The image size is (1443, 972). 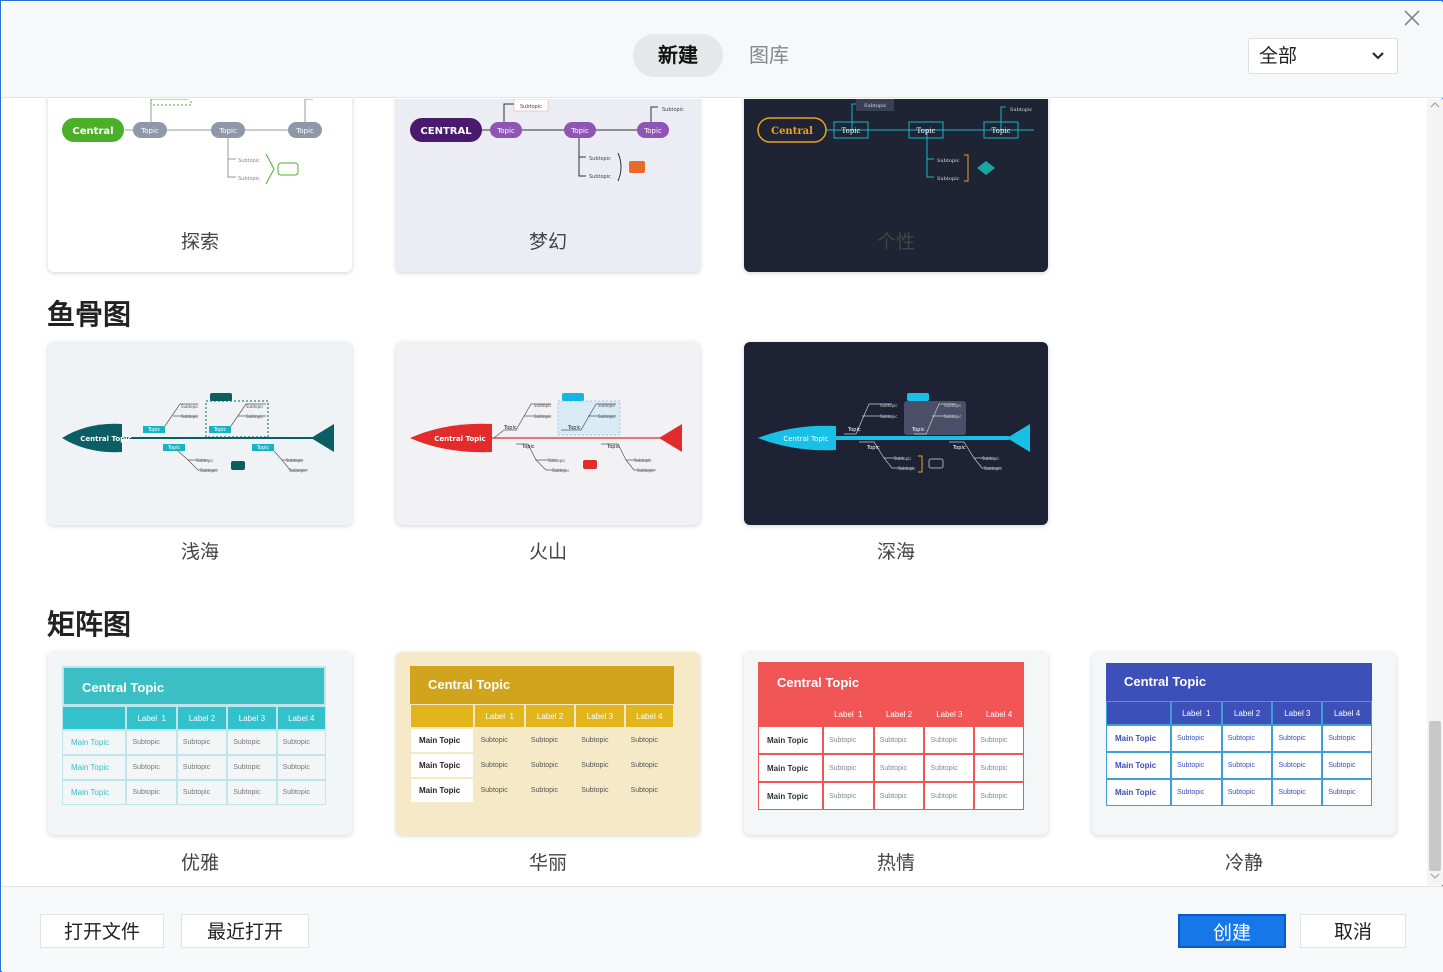 I want to click on scrollbar-thumb, so click(x=1435, y=796).